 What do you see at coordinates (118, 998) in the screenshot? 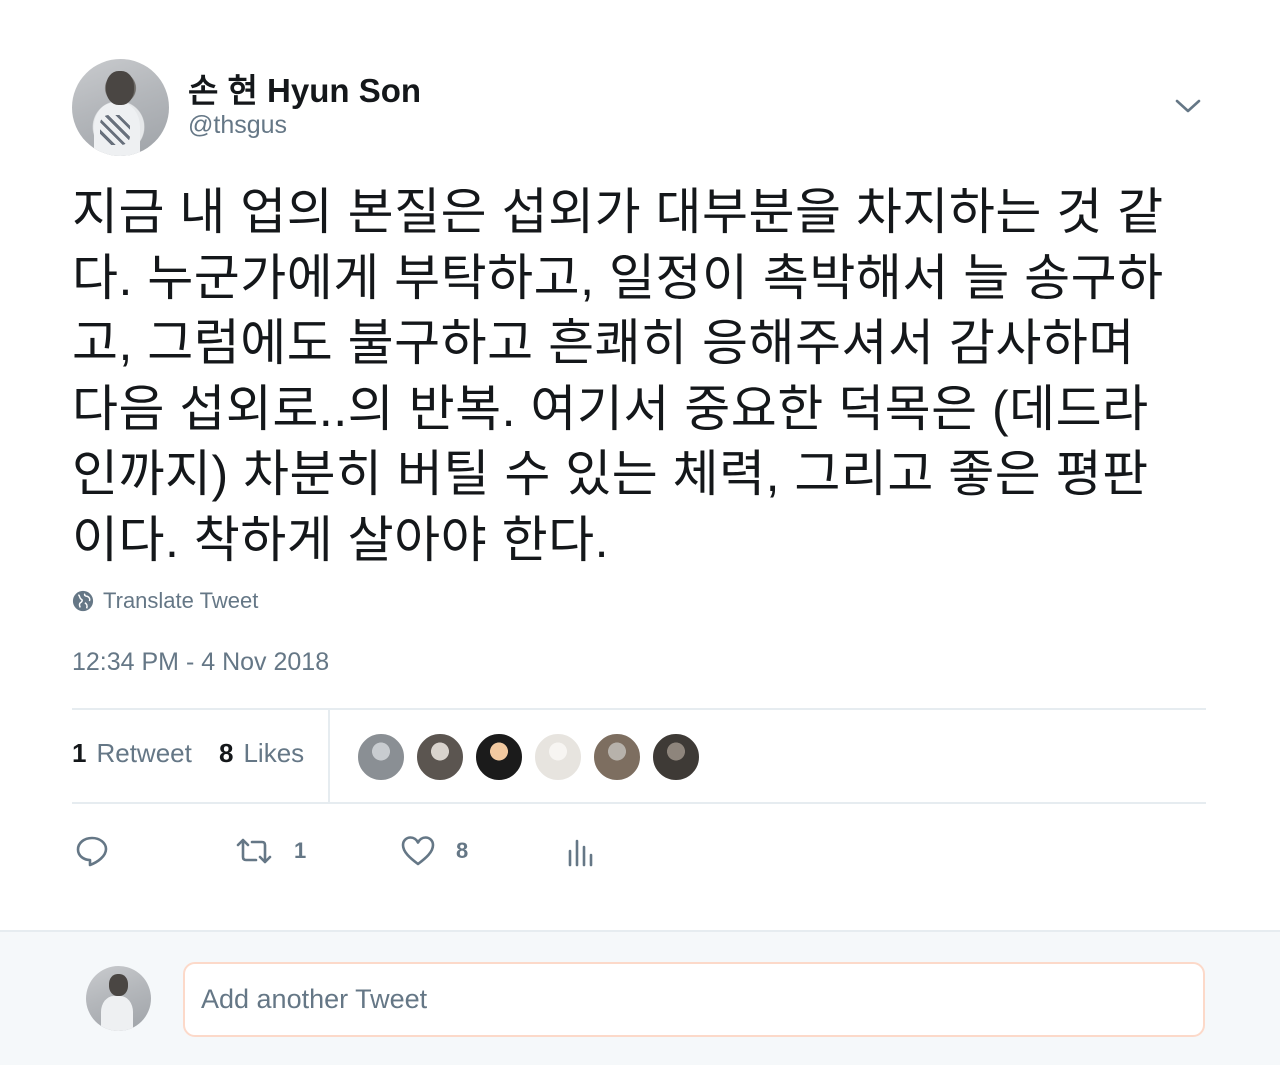
I see `current-user-avatar` at bounding box center [118, 998].